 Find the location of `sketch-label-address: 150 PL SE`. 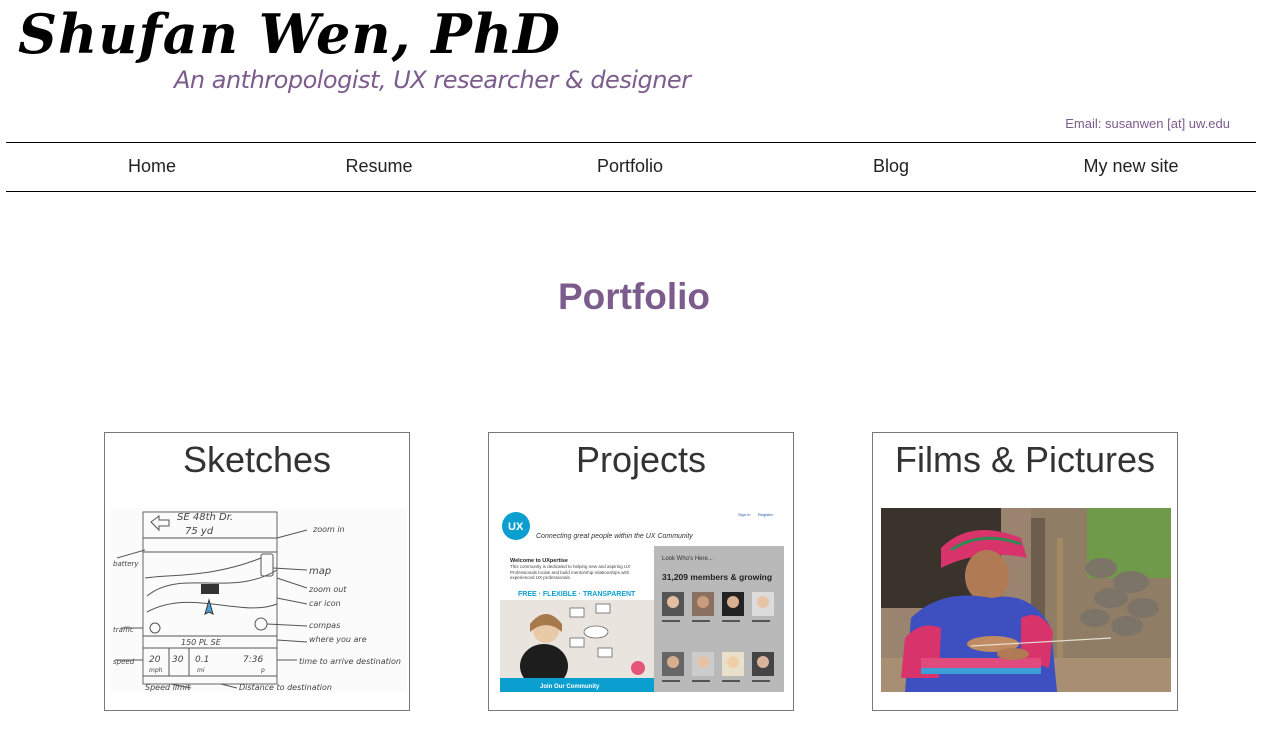

sketch-label-address: 150 PL SE is located at coordinates (201, 642).